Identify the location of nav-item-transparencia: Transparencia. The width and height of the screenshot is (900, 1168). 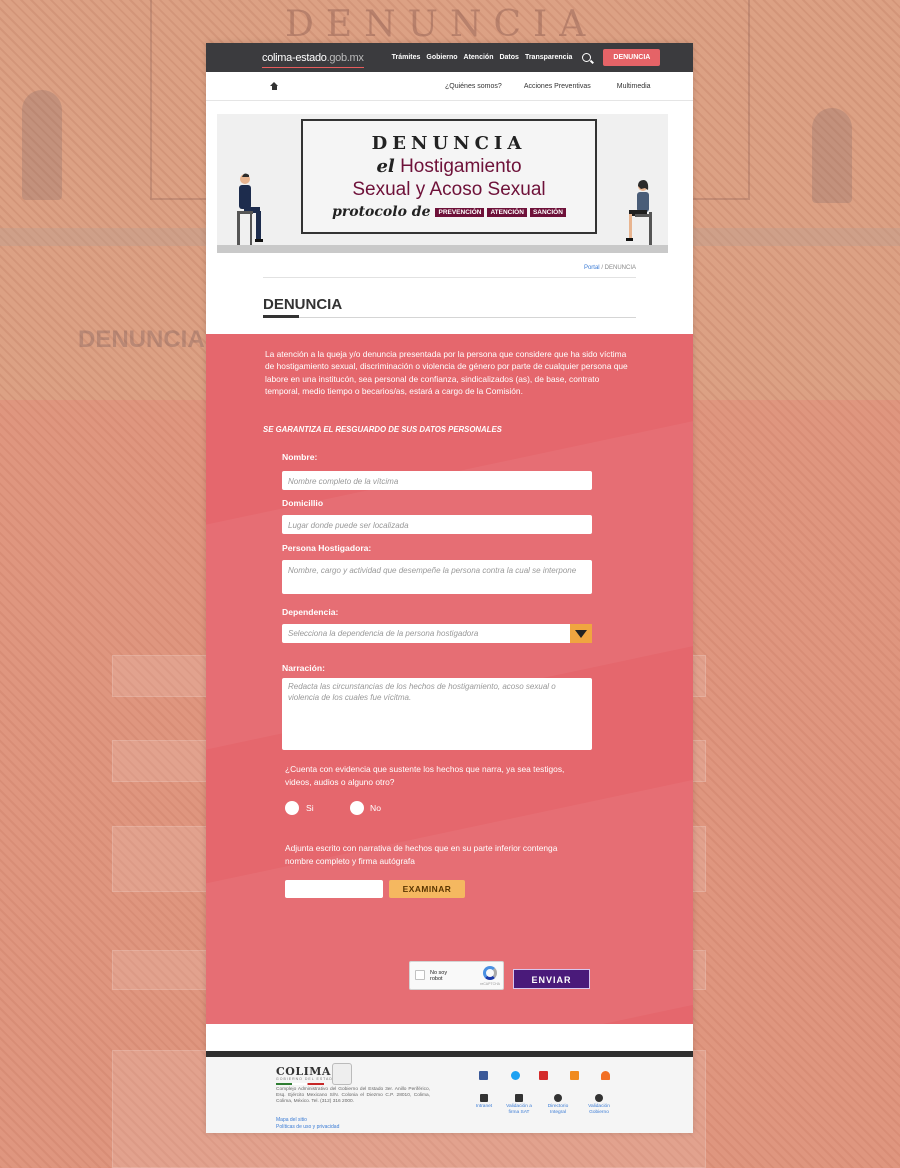
(548, 57).